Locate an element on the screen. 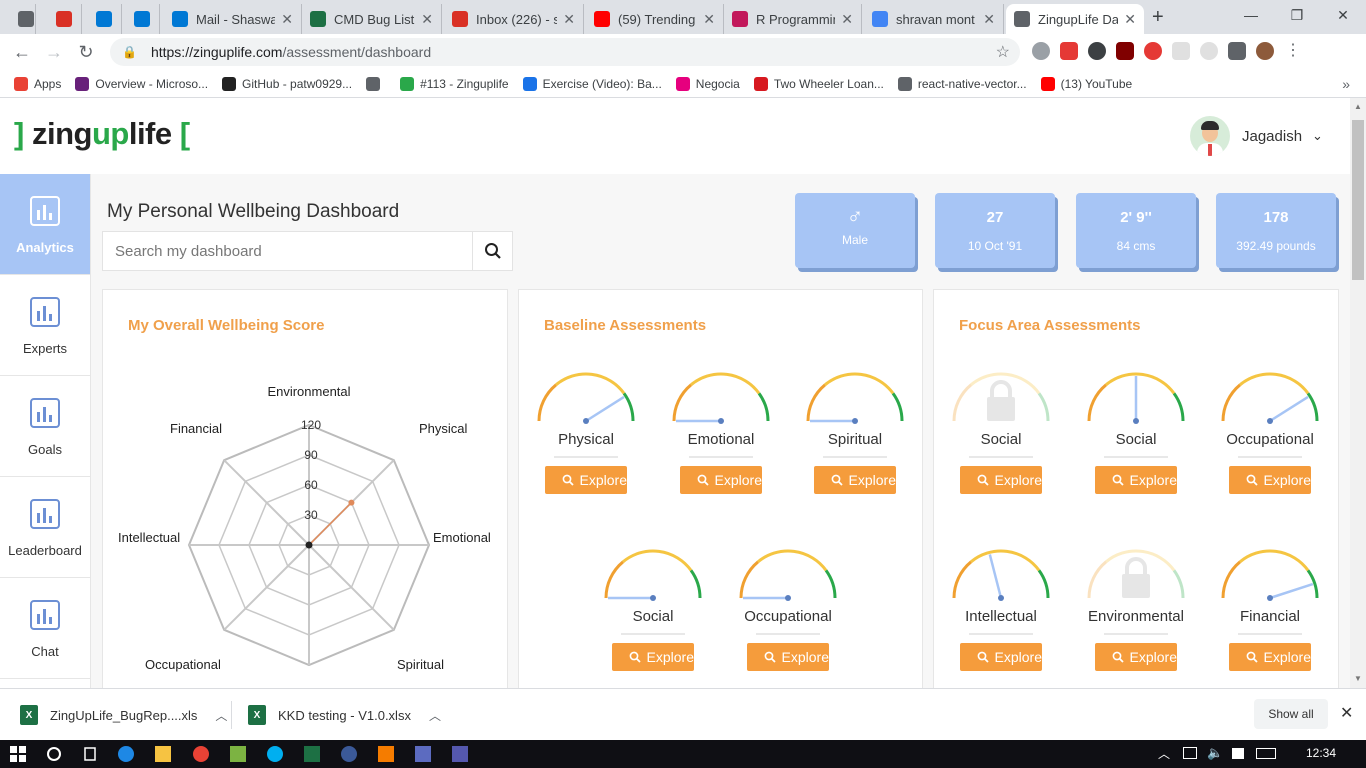  menu-kebab-icon: ⋮ is located at coordinates (1293, 51).